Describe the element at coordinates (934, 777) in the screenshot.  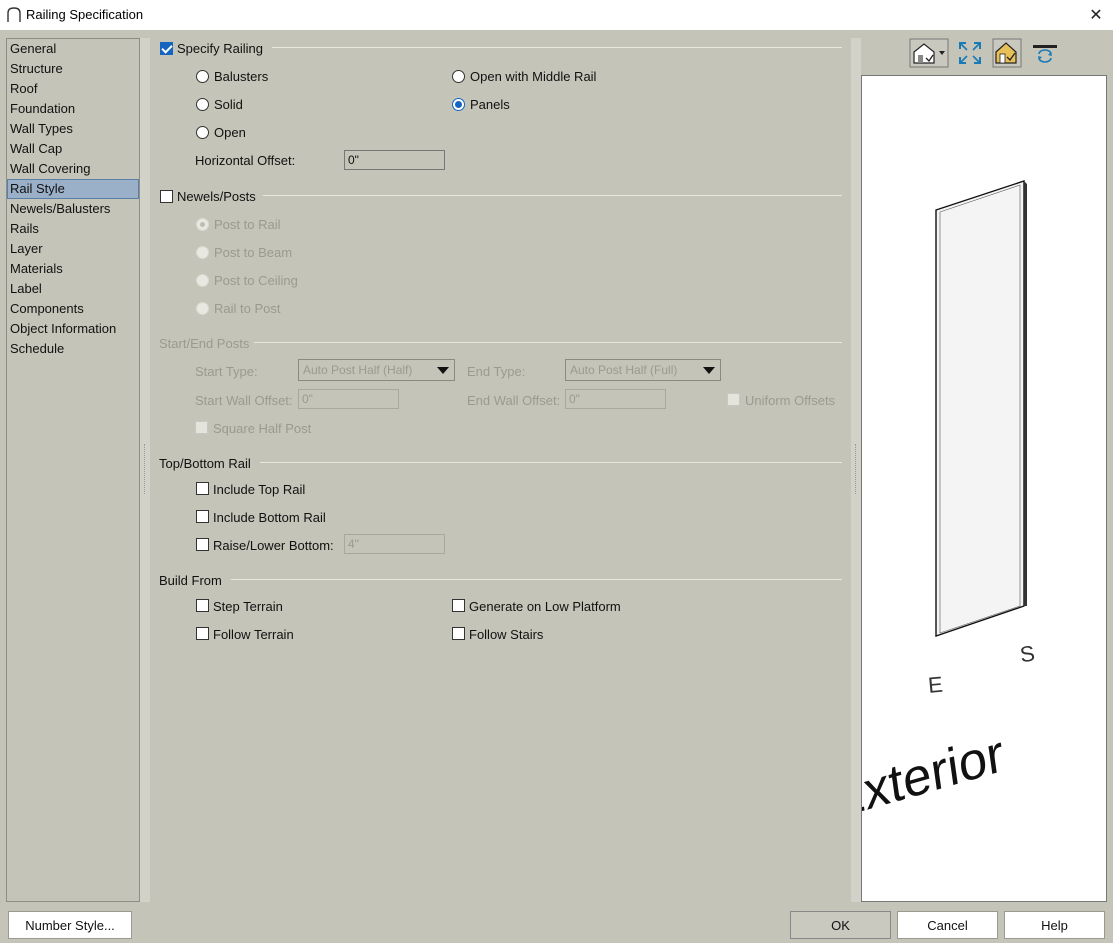
I see `exterior-label: Exterior` at that location.